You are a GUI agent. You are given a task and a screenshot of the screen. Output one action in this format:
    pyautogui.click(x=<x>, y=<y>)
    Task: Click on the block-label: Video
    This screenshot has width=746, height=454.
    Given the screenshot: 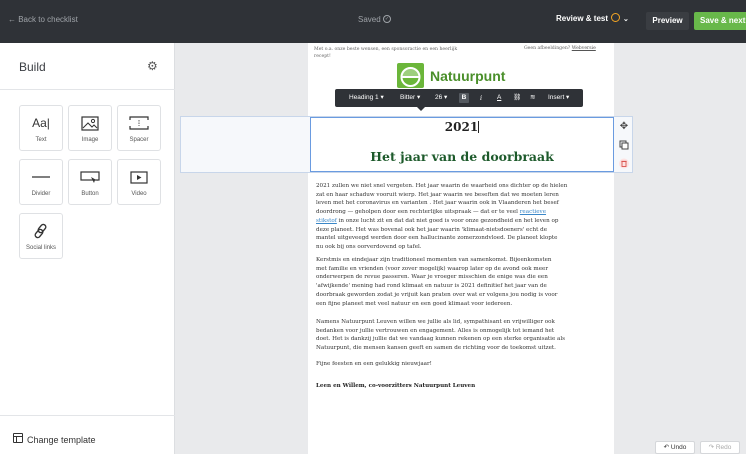 What is the action you would take?
    pyautogui.click(x=139, y=194)
    